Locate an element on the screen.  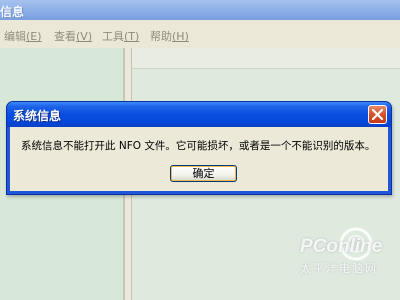
watermark-subtitle: 太平洋电脑网 is located at coordinates (339, 268).